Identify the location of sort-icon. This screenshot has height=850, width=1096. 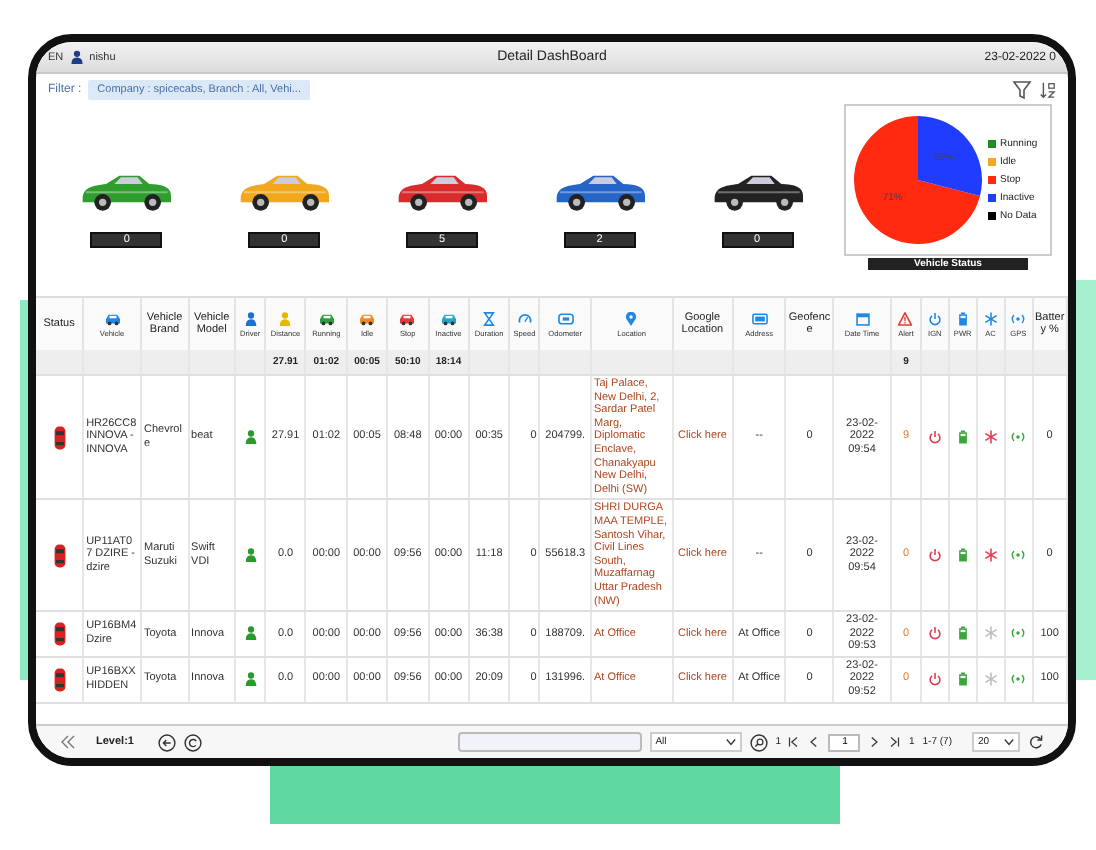
(1047, 89).